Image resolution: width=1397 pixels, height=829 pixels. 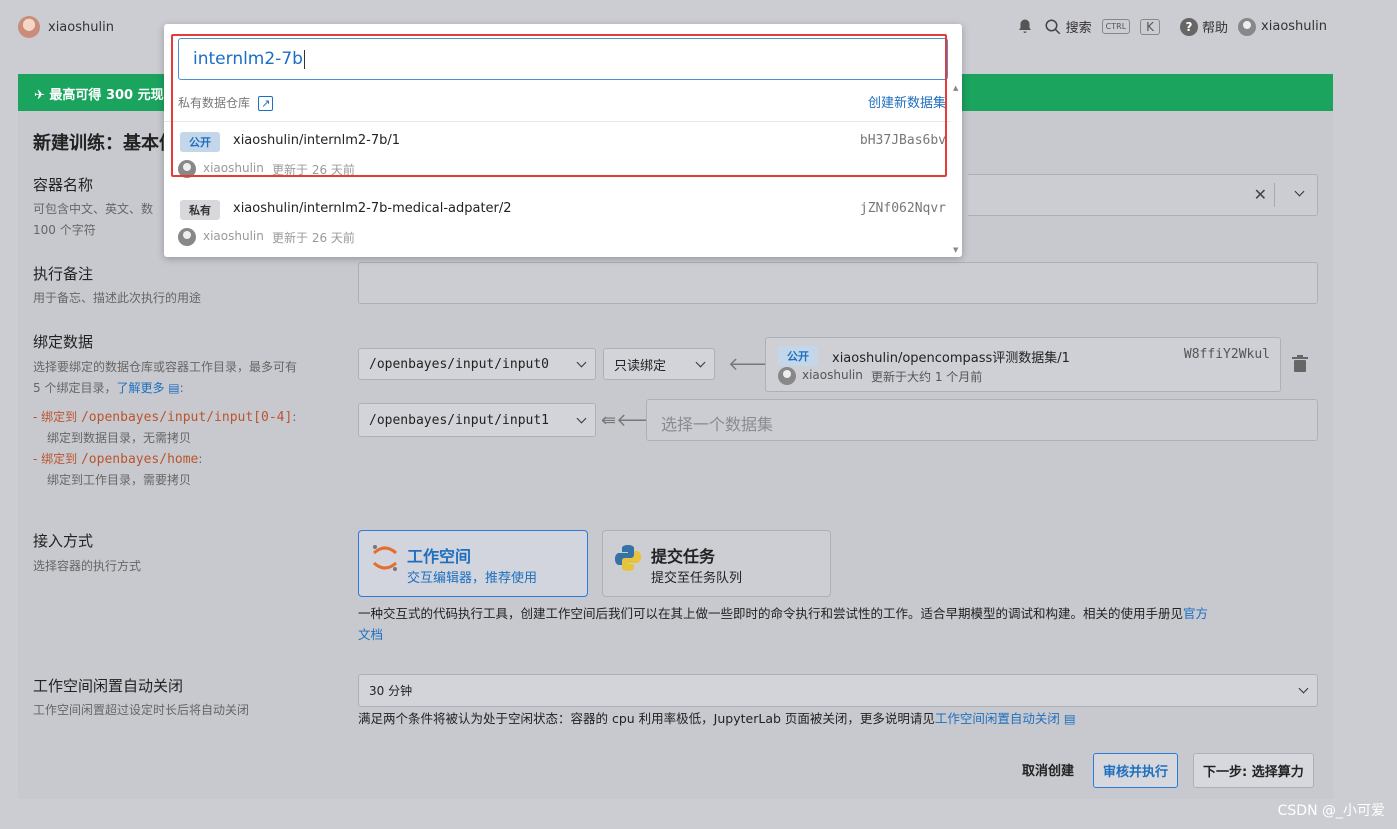 I want to click on shortcut-ctrl: CTRL, so click(x=1116, y=26).